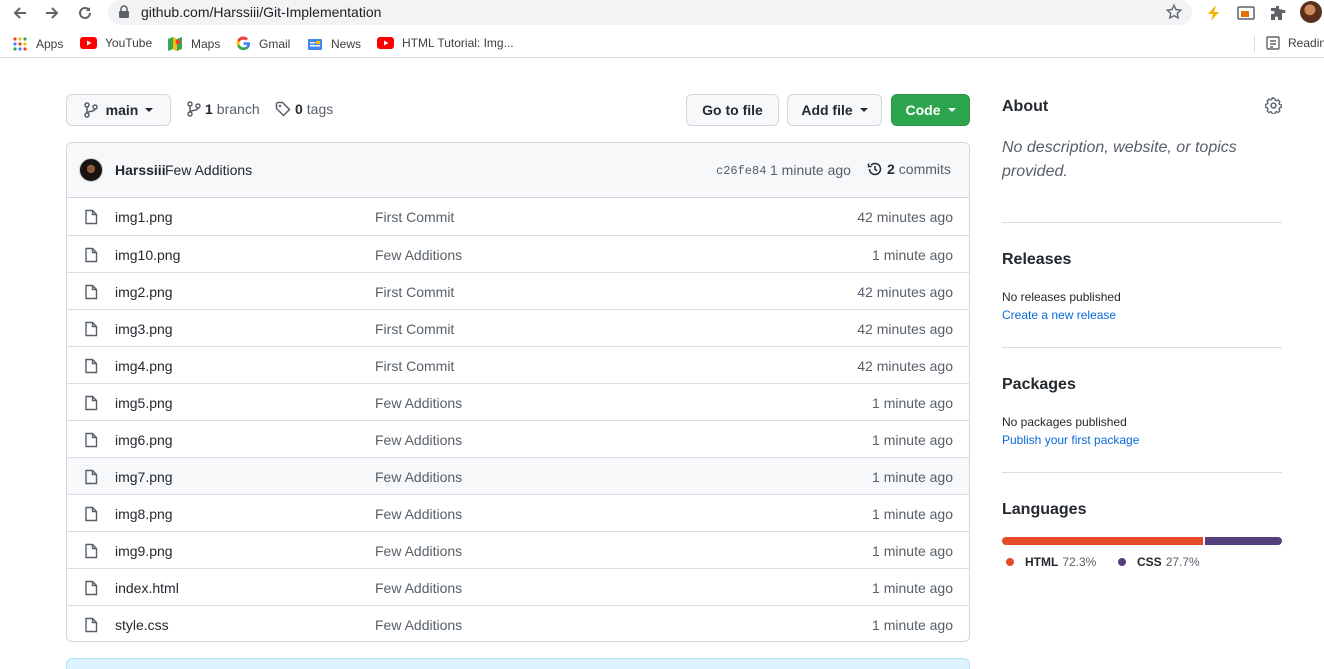  What do you see at coordinates (144, 329) in the screenshot?
I see `file-name-link: img3.png` at bounding box center [144, 329].